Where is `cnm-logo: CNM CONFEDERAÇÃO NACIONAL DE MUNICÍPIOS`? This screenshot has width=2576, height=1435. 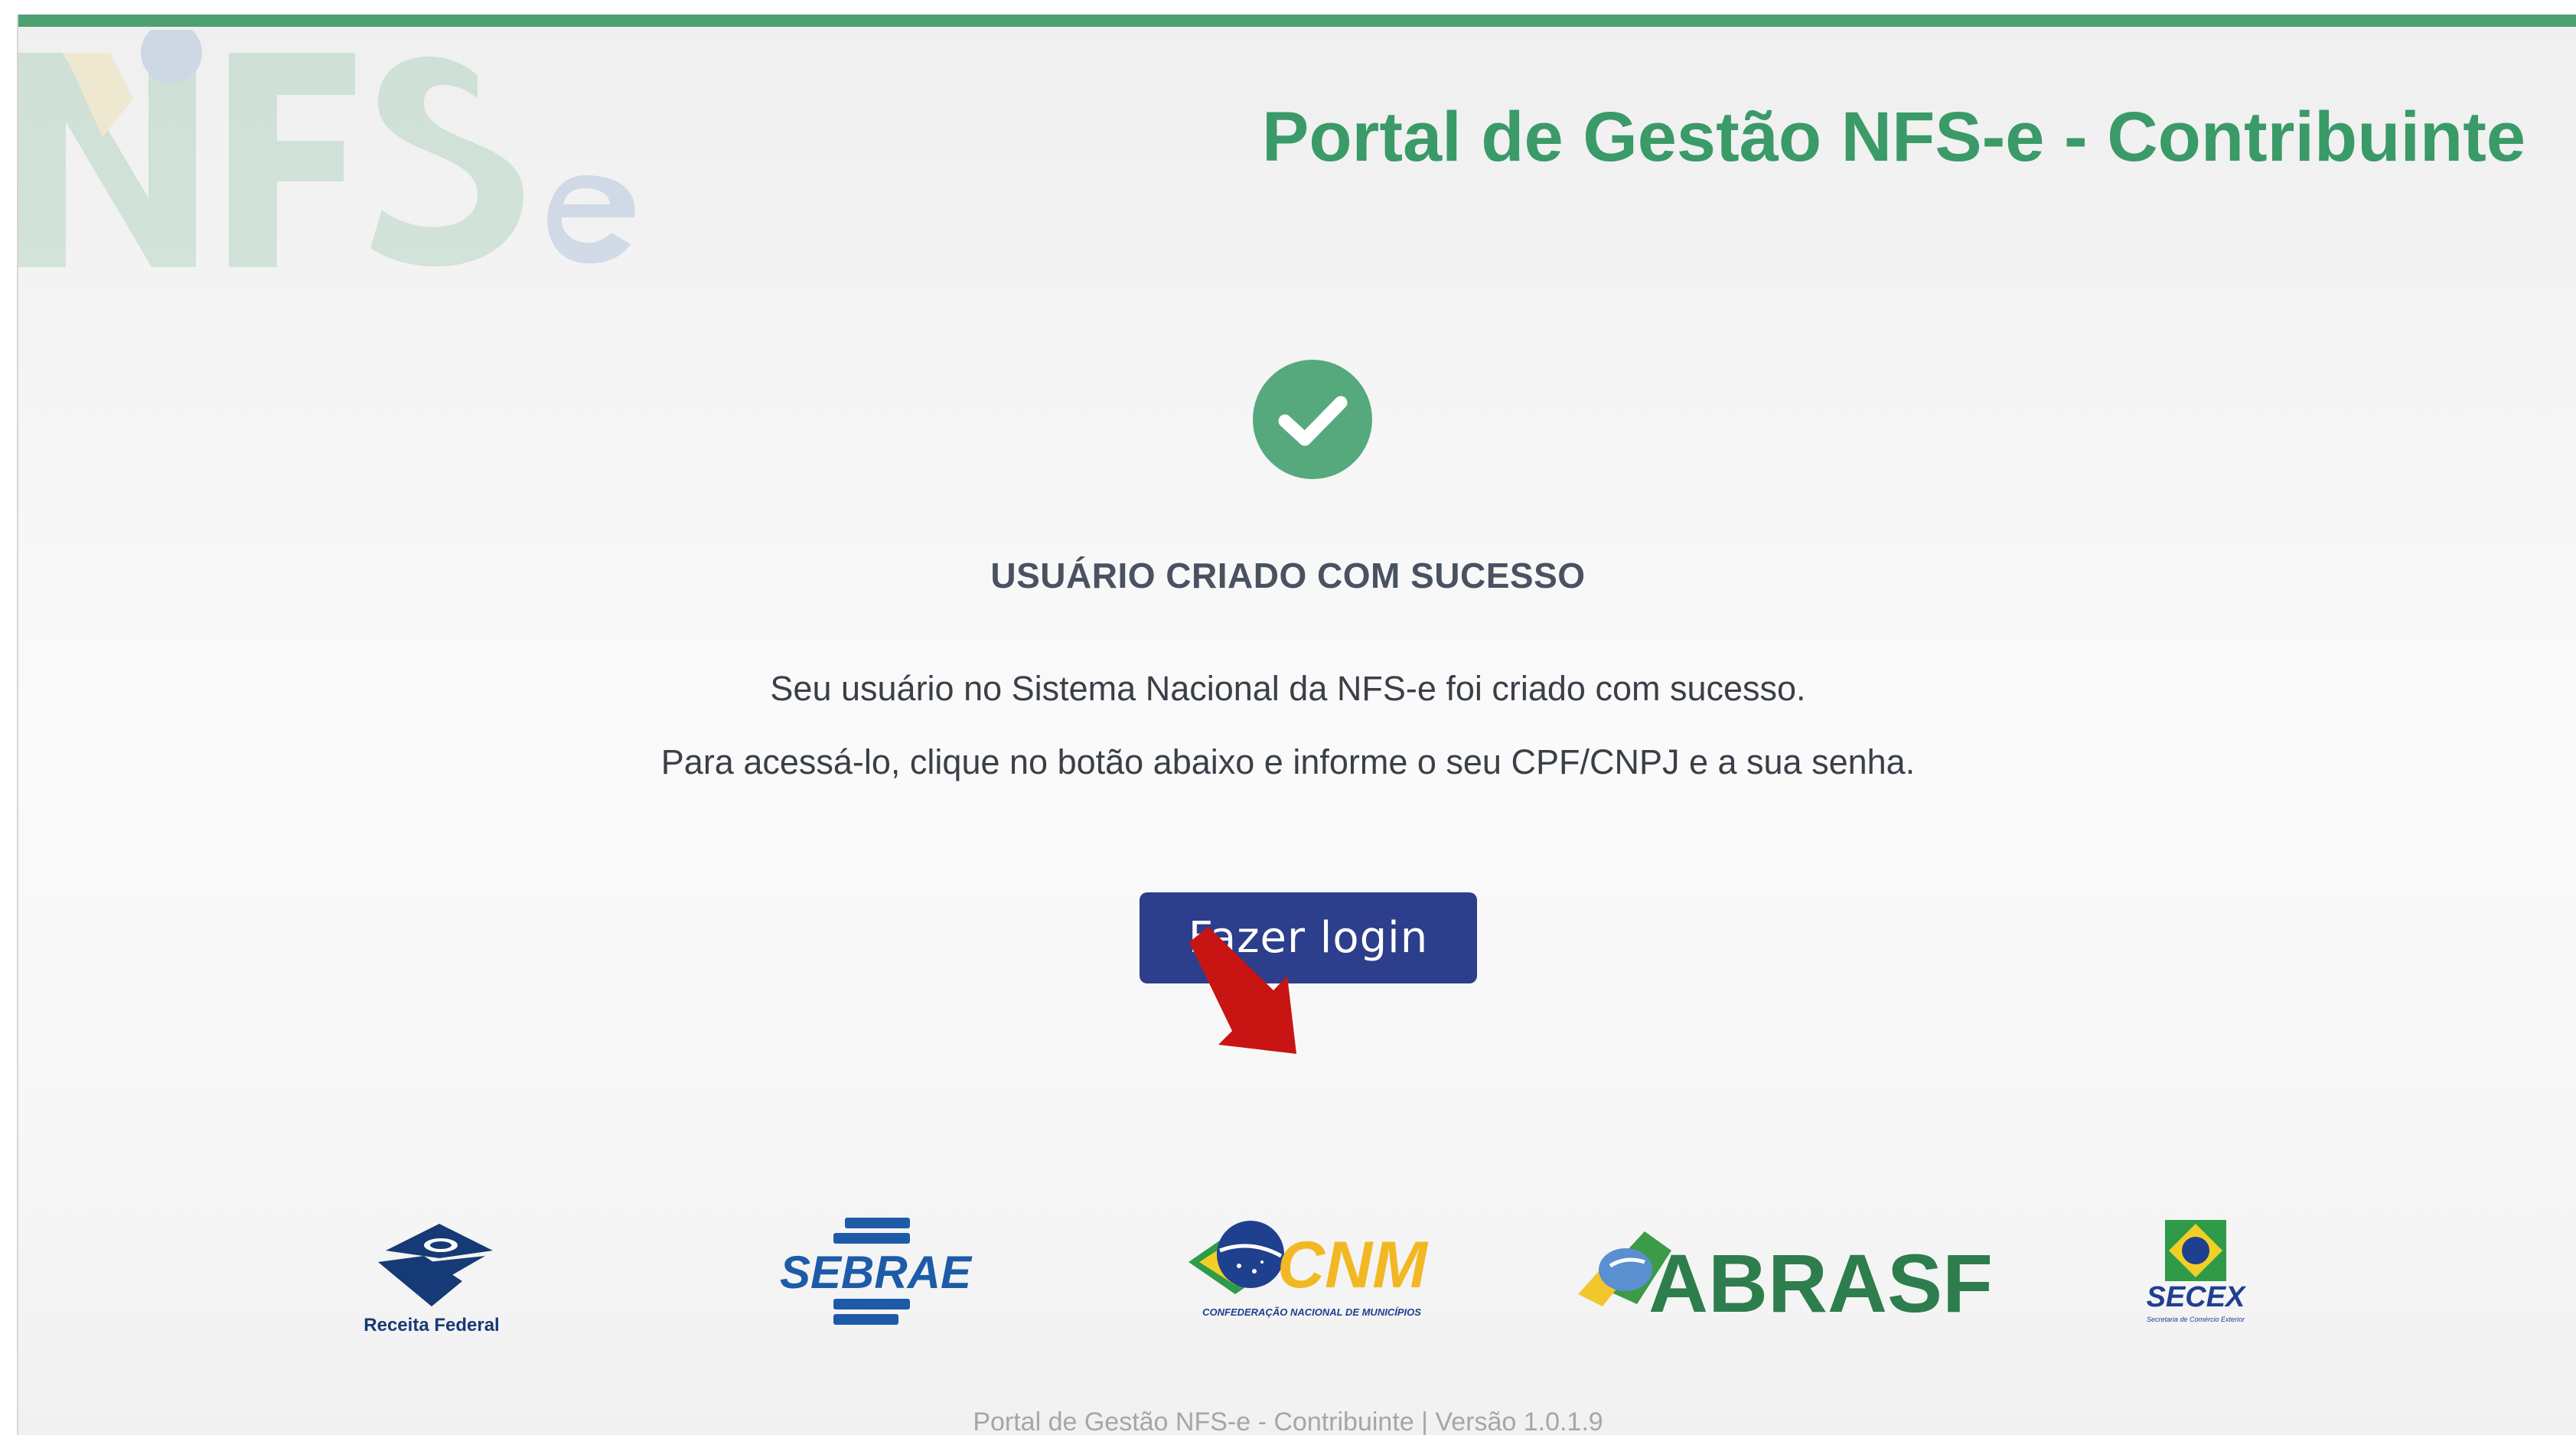 cnm-logo: CNM CONFEDERAÇÃO NACIONAL DE MUNICÍPIOS is located at coordinates (1309, 1269).